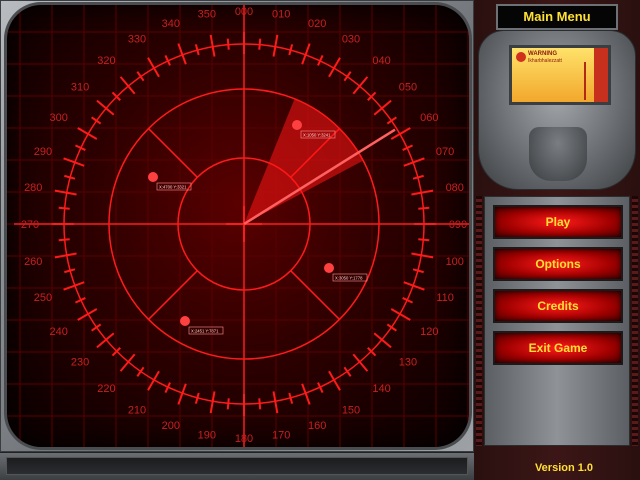 This screenshot has width=640, height=480. I want to click on status-strip, so click(237, 466).